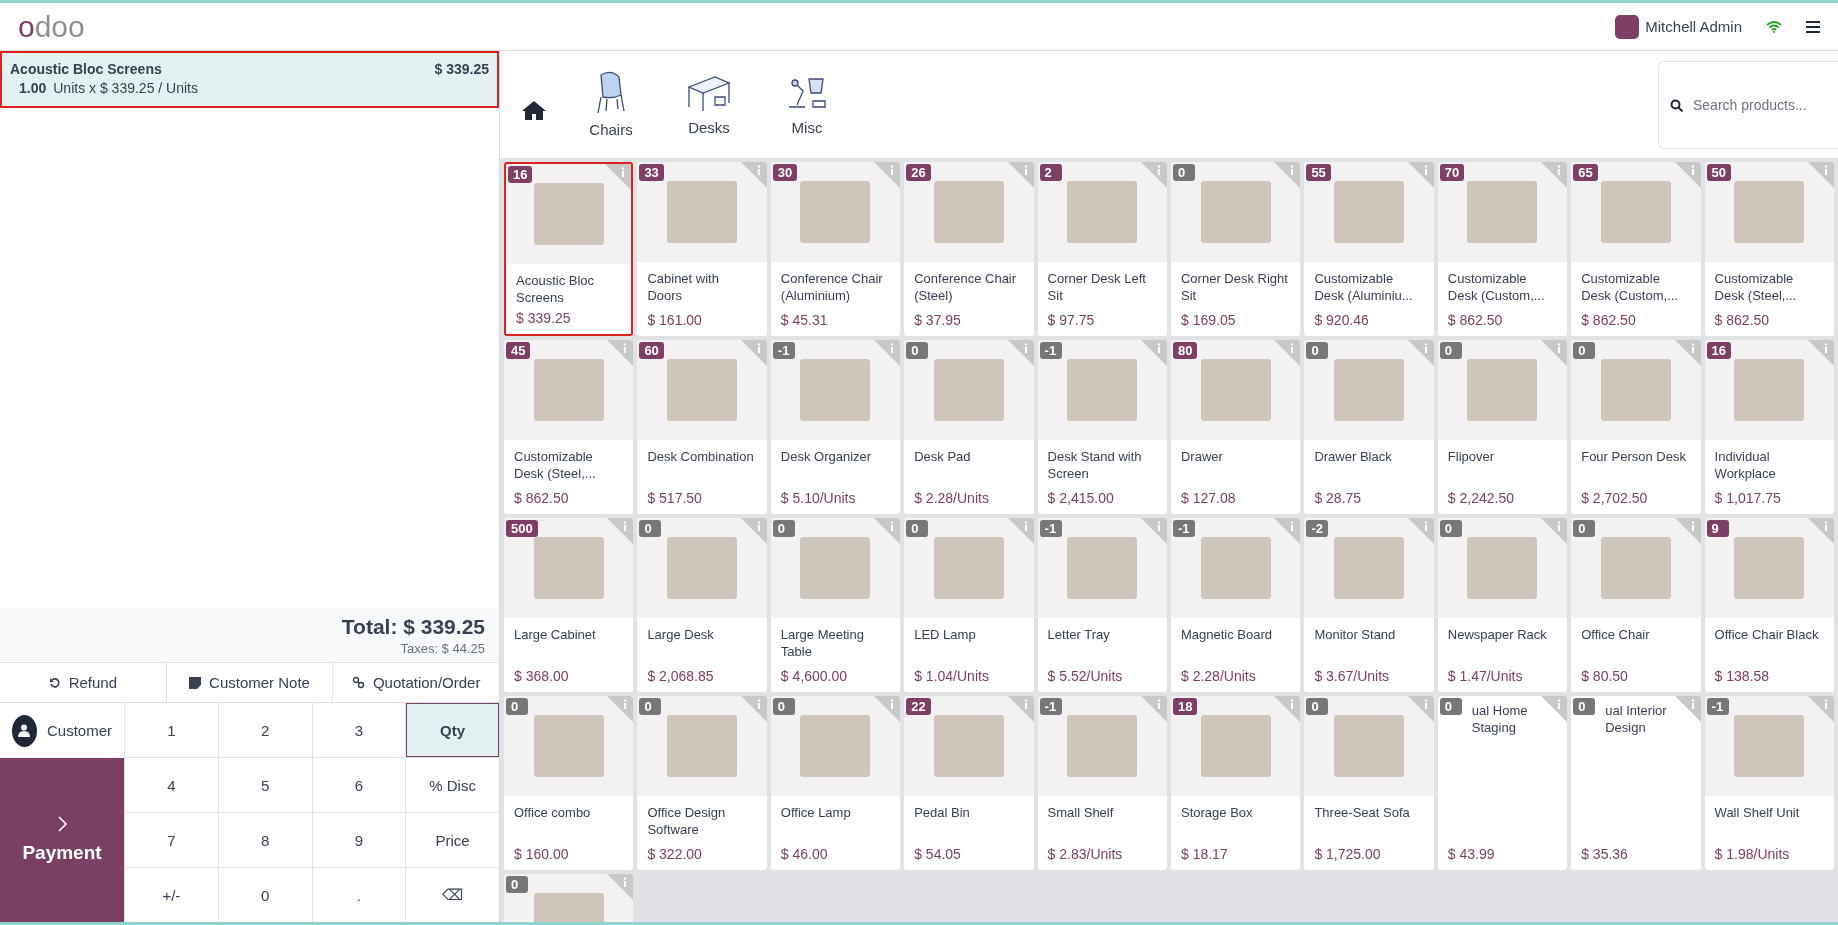 Image resolution: width=1838 pixels, height=925 pixels. What do you see at coordinates (674, 855) in the screenshot?
I see `product-price: $ 322.00` at bounding box center [674, 855].